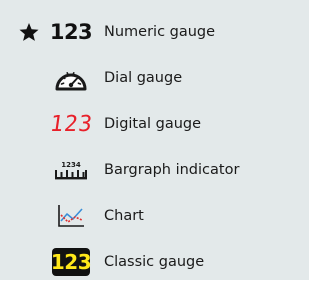 The image size is (322, 285). What do you see at coordinates (71, 124) in the screenshot?
I see `digital-123-icon: 123` at bounding box center [71, 124].